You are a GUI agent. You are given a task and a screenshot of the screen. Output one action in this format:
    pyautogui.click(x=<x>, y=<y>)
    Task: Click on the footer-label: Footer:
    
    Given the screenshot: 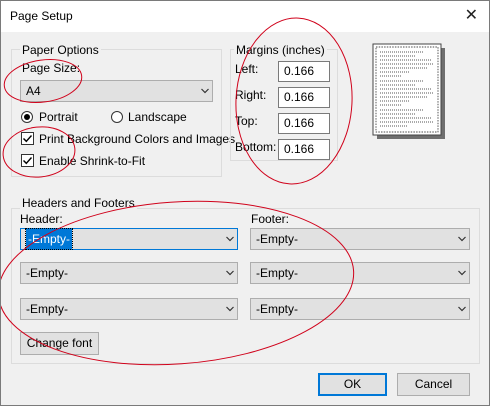 What is the action you would take?
    pyautogui.click(x=270, y=219)
    